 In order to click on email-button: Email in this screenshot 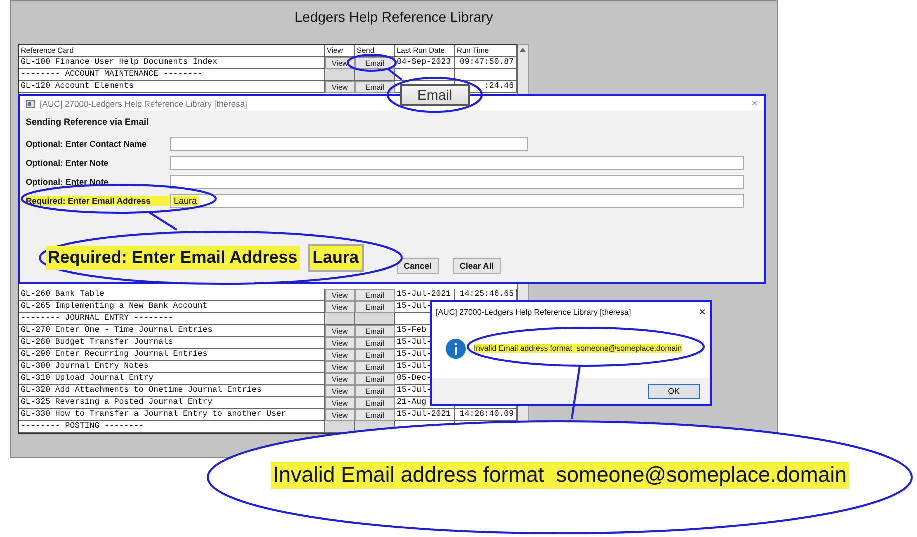, I will do `click(435, 95)`.